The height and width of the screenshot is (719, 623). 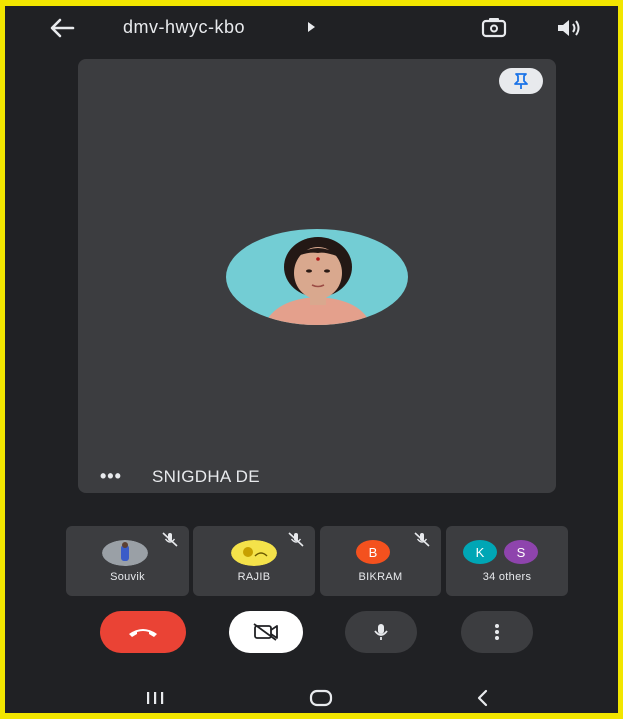 I want to click on end-call-button, so click(x=143, y=632).